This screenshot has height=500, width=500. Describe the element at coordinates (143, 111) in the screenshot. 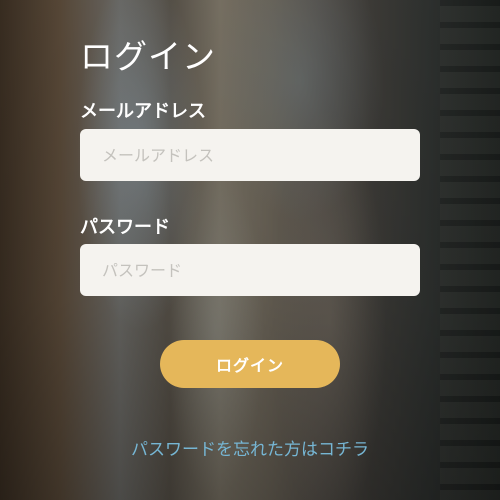

I see `email-label: メールアドレス` at that location.